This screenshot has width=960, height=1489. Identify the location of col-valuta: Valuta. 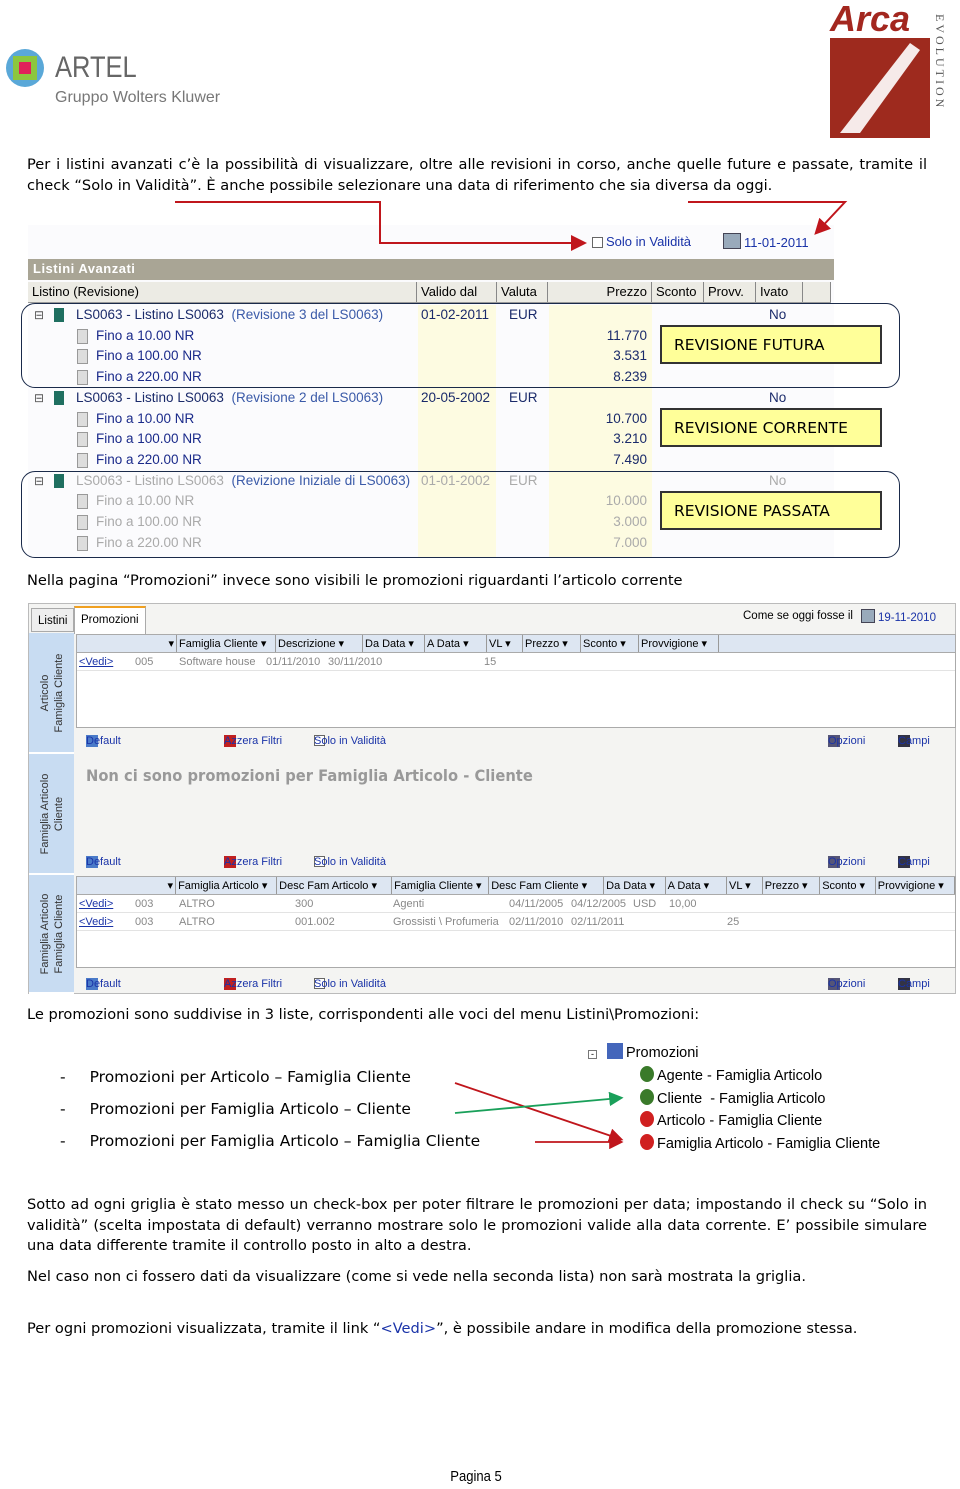
(522, 292).